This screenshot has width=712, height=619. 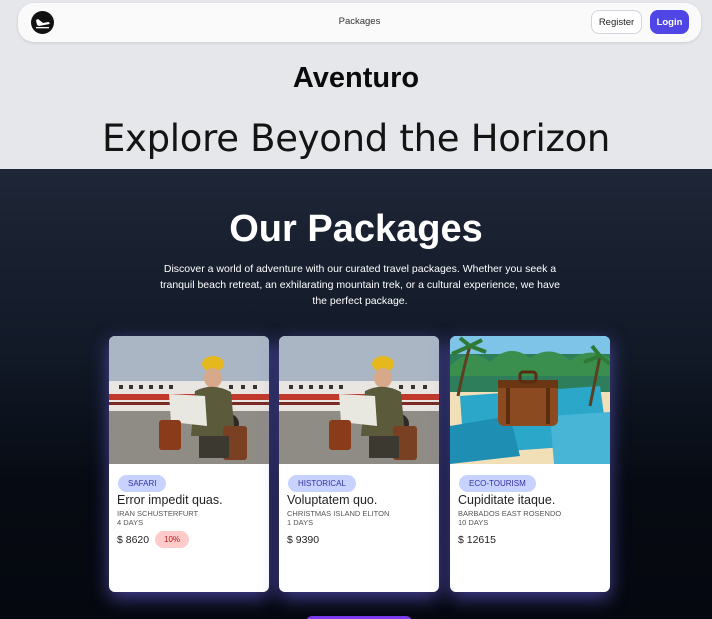 I want to click on hero-tagline: Explore Beyond the Horizon, so click(x=356, y=138).